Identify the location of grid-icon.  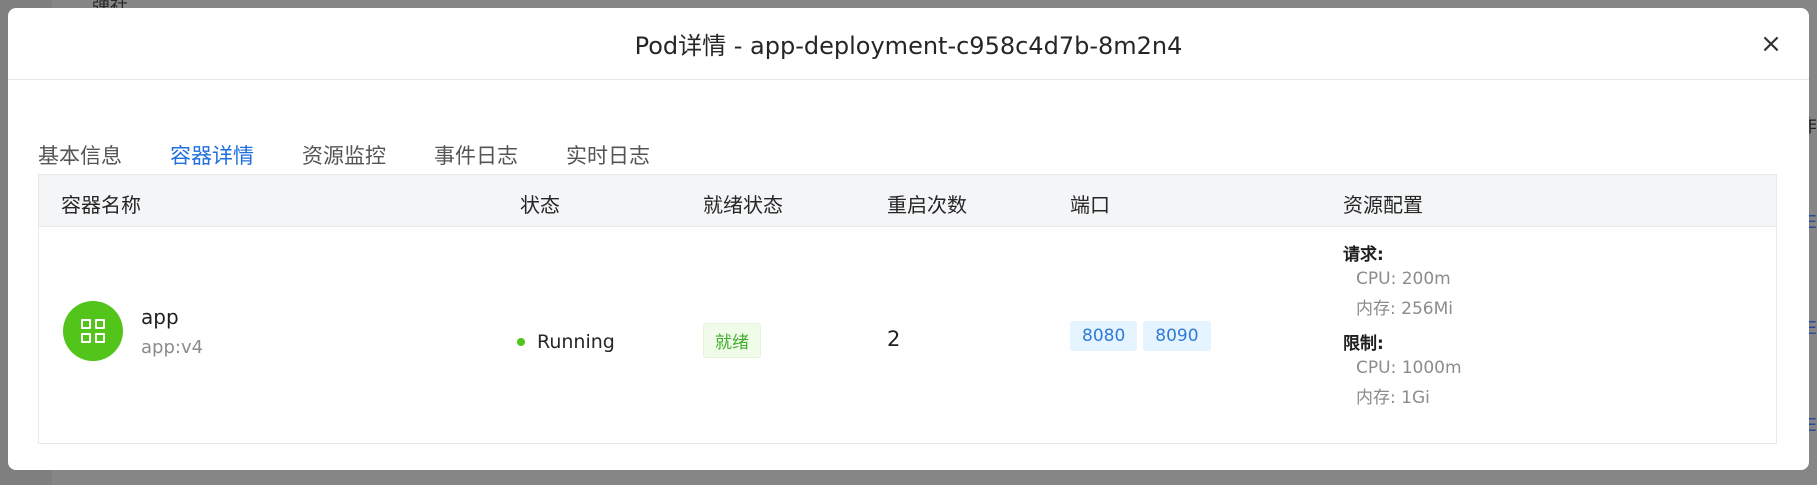
(93, 331).